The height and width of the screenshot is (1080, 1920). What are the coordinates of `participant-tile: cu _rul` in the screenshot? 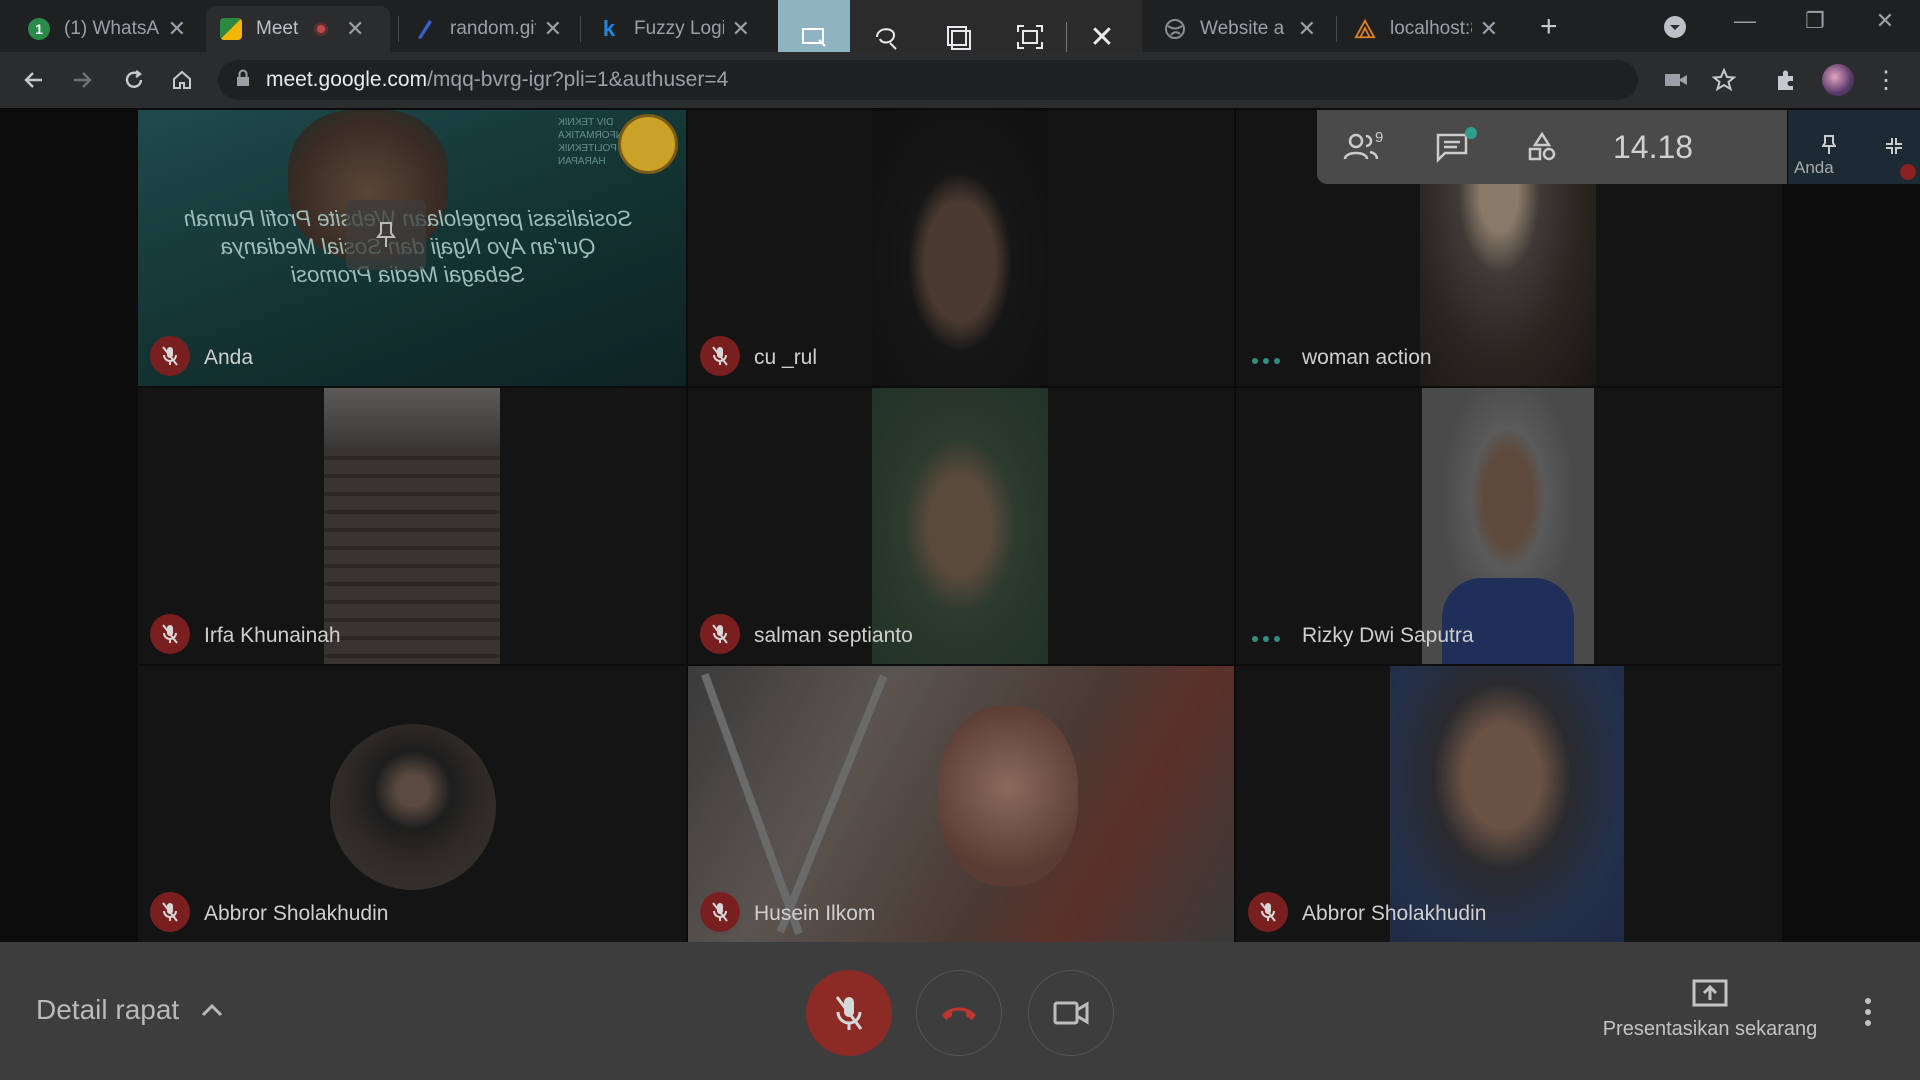 It's located at (961, 248).